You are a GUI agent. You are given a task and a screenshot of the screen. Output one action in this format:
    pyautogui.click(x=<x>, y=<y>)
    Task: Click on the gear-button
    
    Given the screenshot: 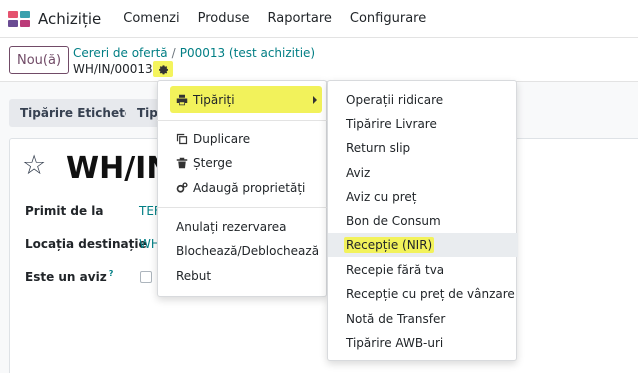 What is the action you would take?
    pyautogui.click(x=163, y=69)
    